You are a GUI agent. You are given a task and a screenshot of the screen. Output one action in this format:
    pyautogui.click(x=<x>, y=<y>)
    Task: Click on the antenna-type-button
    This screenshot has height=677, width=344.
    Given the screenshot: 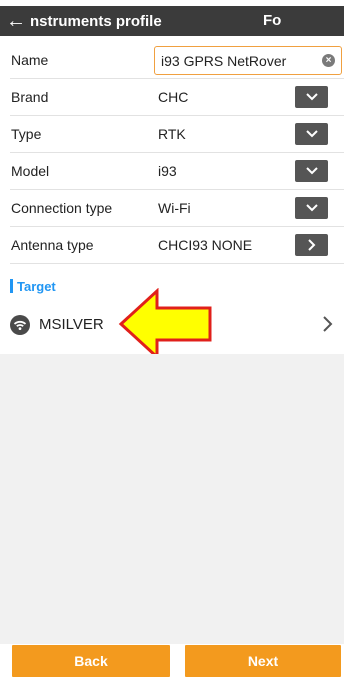 What is the action you would take?
    pyautogui.click(x=311, y=245)
    